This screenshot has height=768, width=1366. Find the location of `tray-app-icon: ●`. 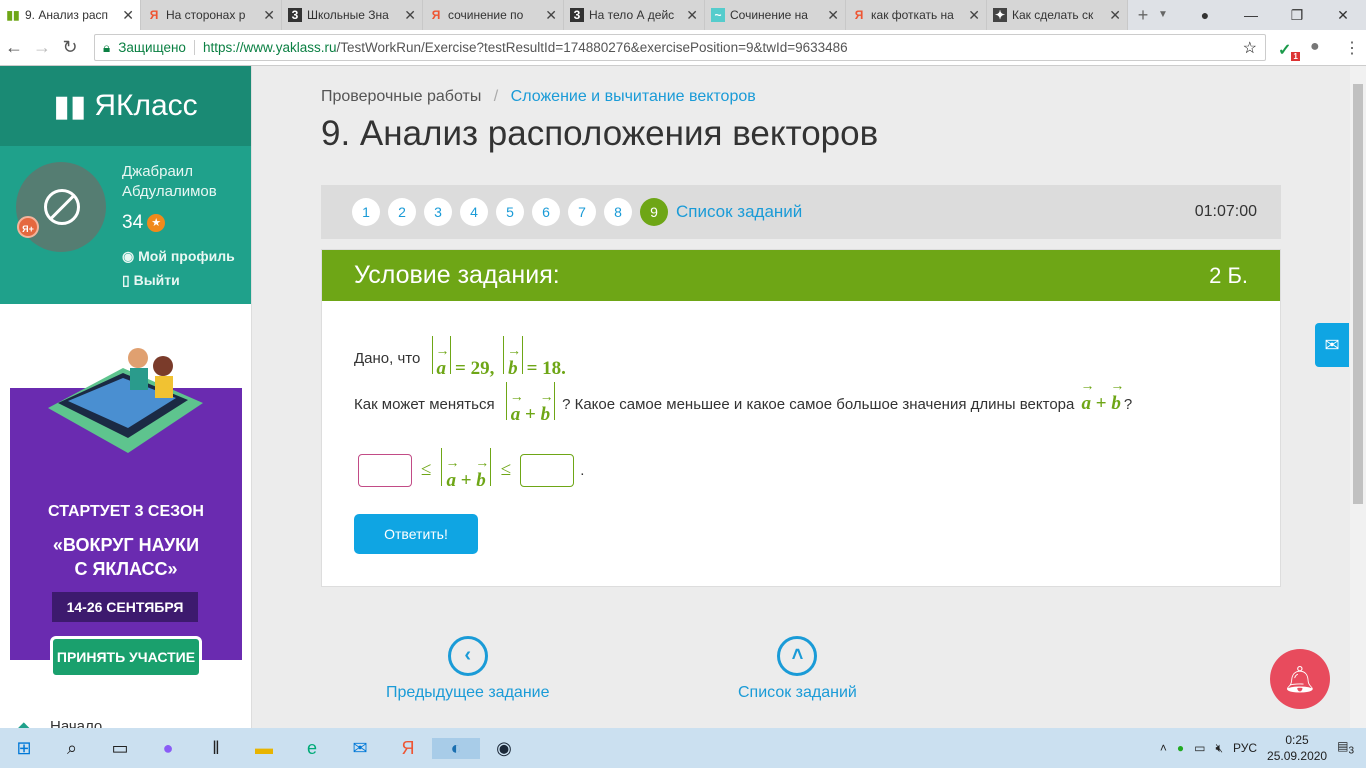

tray-app-icon: ● is located at coordinates (1180, 748).